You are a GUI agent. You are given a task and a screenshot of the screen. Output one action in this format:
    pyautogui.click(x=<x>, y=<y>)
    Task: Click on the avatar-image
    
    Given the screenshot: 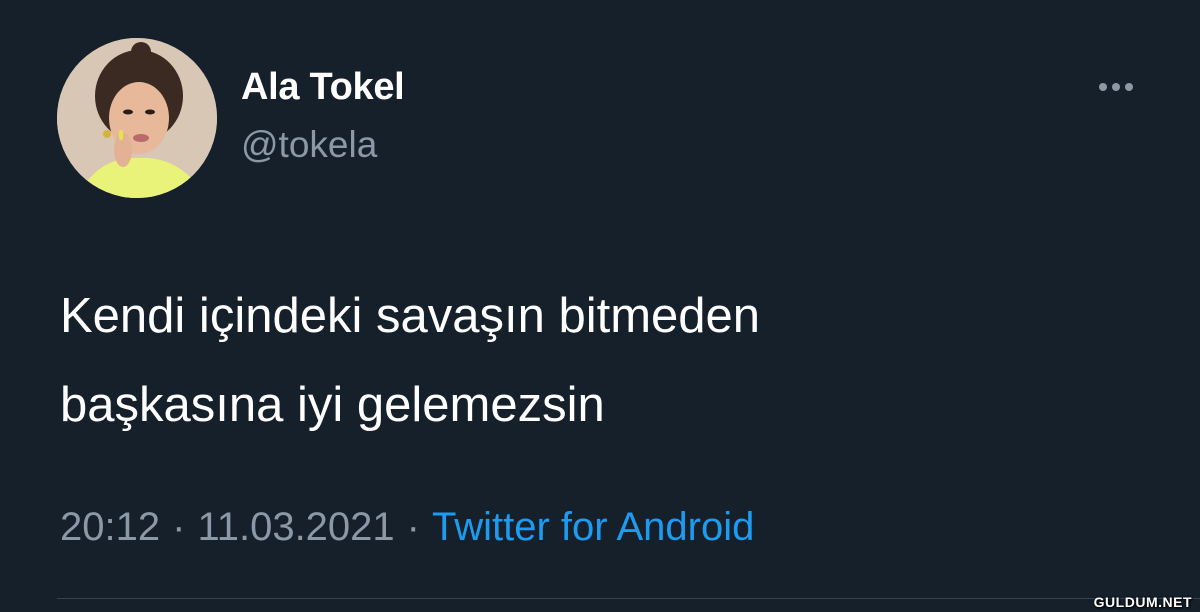 What is the action you would take?
    pyautogui.click(x=137, y=118)
    